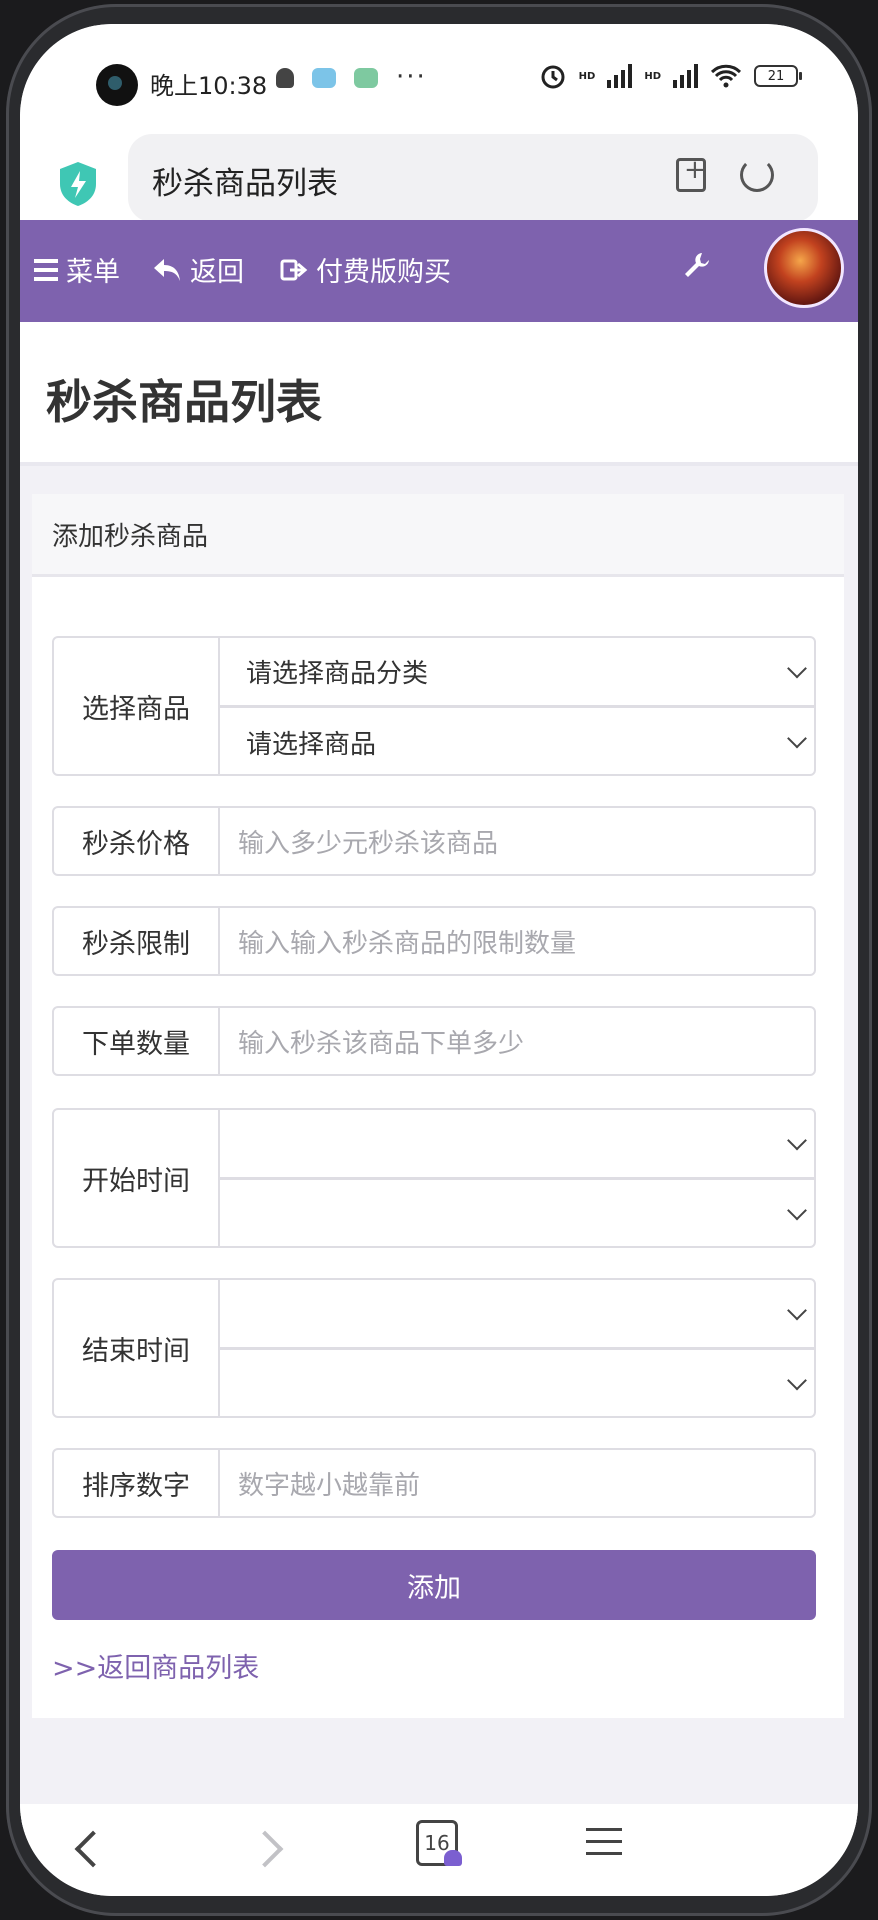  Describe the element at coordinates (93, 272) in the screenshot. I see `nav-menu-label: 菜单` at that location.